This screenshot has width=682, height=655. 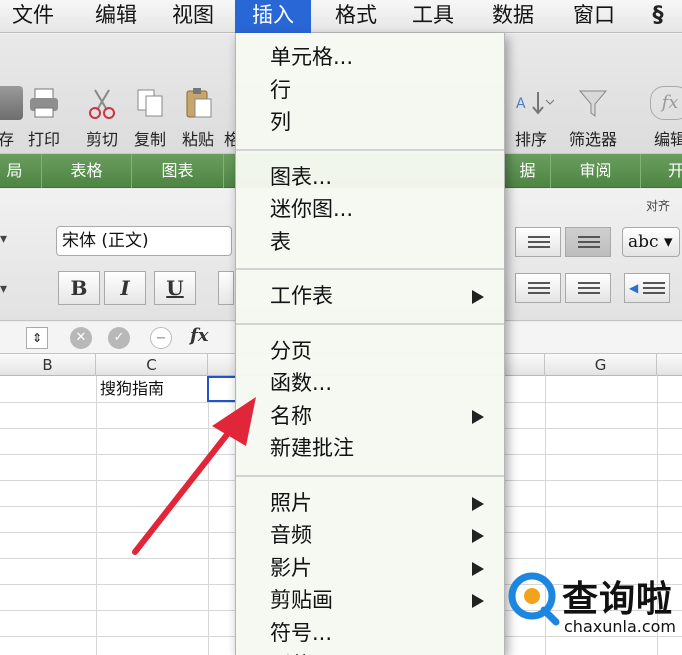 What do you see at coordinates (666, 103) in the screenshot?
I see `function-icon: fx` at bounding box center [666, 103].